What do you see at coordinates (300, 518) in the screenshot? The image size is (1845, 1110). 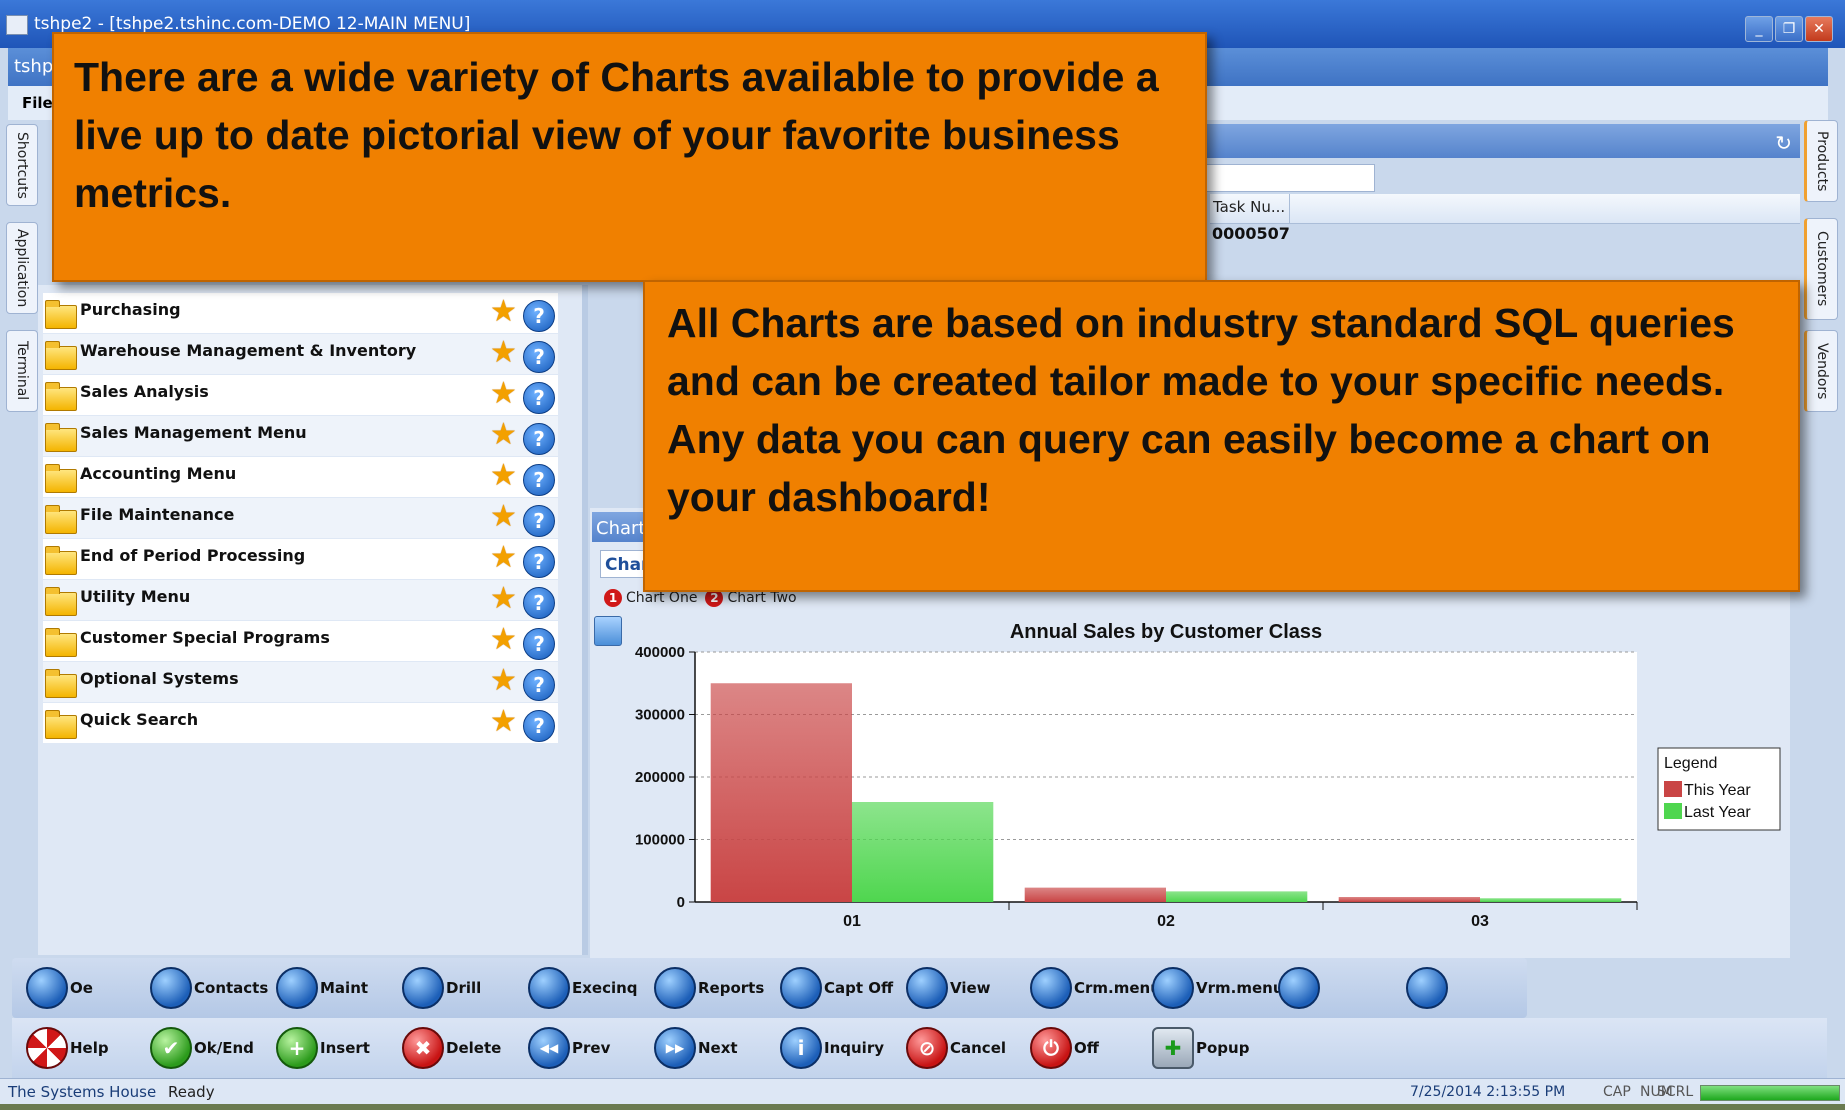 I see `menu-row: File Maintenance ★?` at bounding box center [300, 518].